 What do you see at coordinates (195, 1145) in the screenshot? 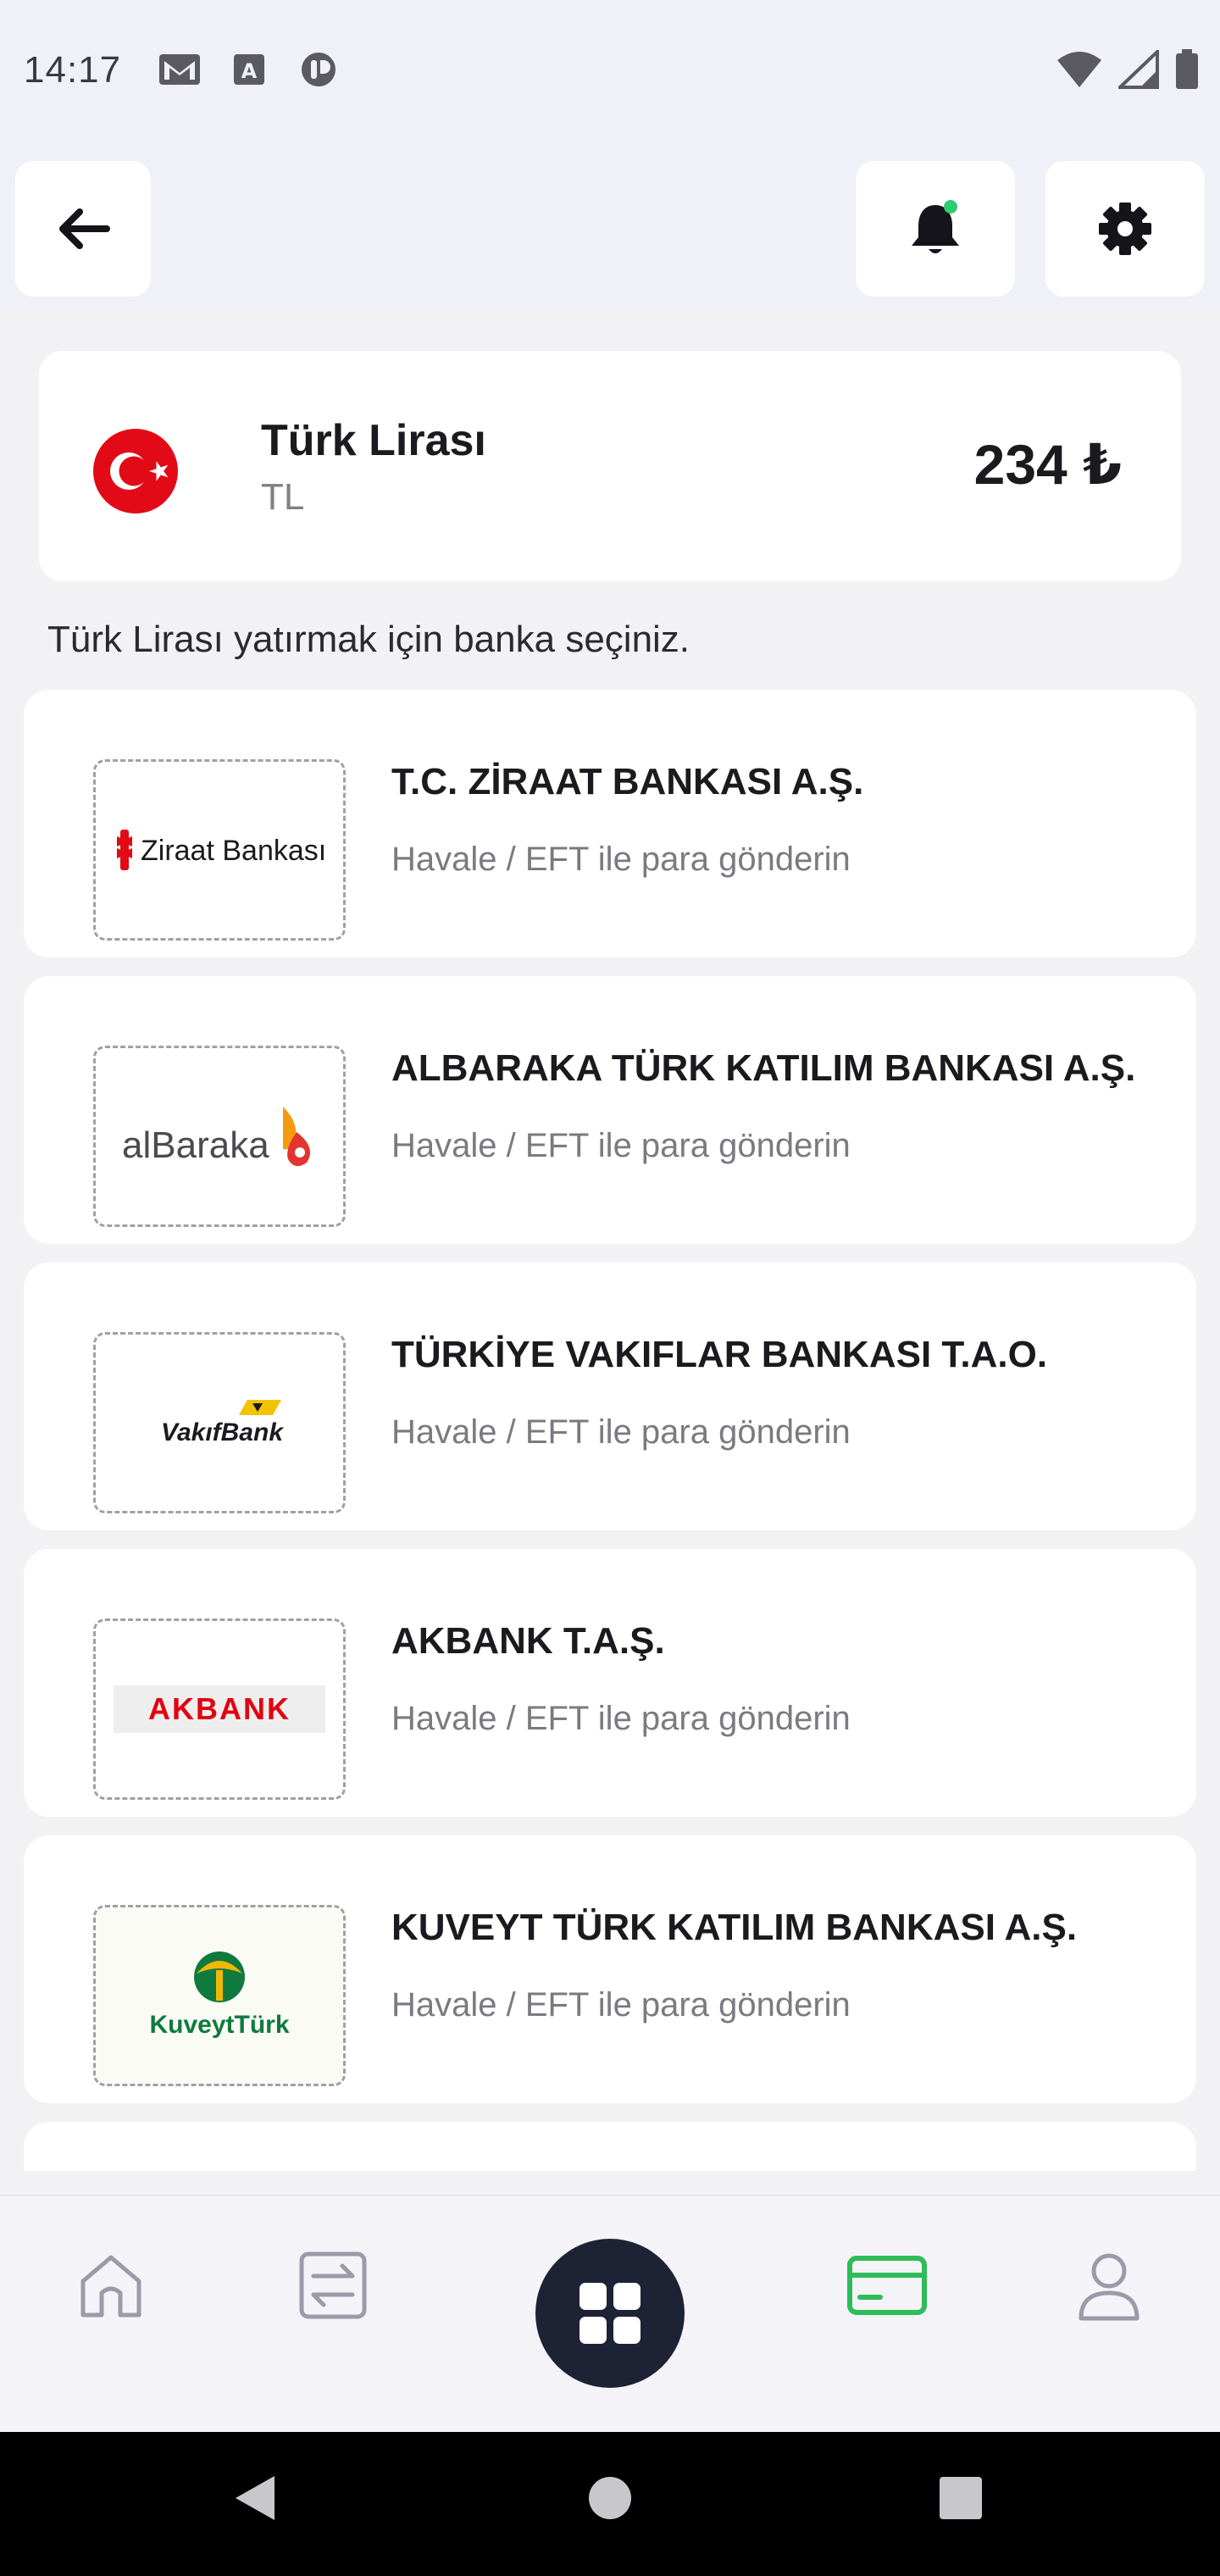
I see `albaraka-logo-text: alBaraka` at bounding box center [195, 1145].